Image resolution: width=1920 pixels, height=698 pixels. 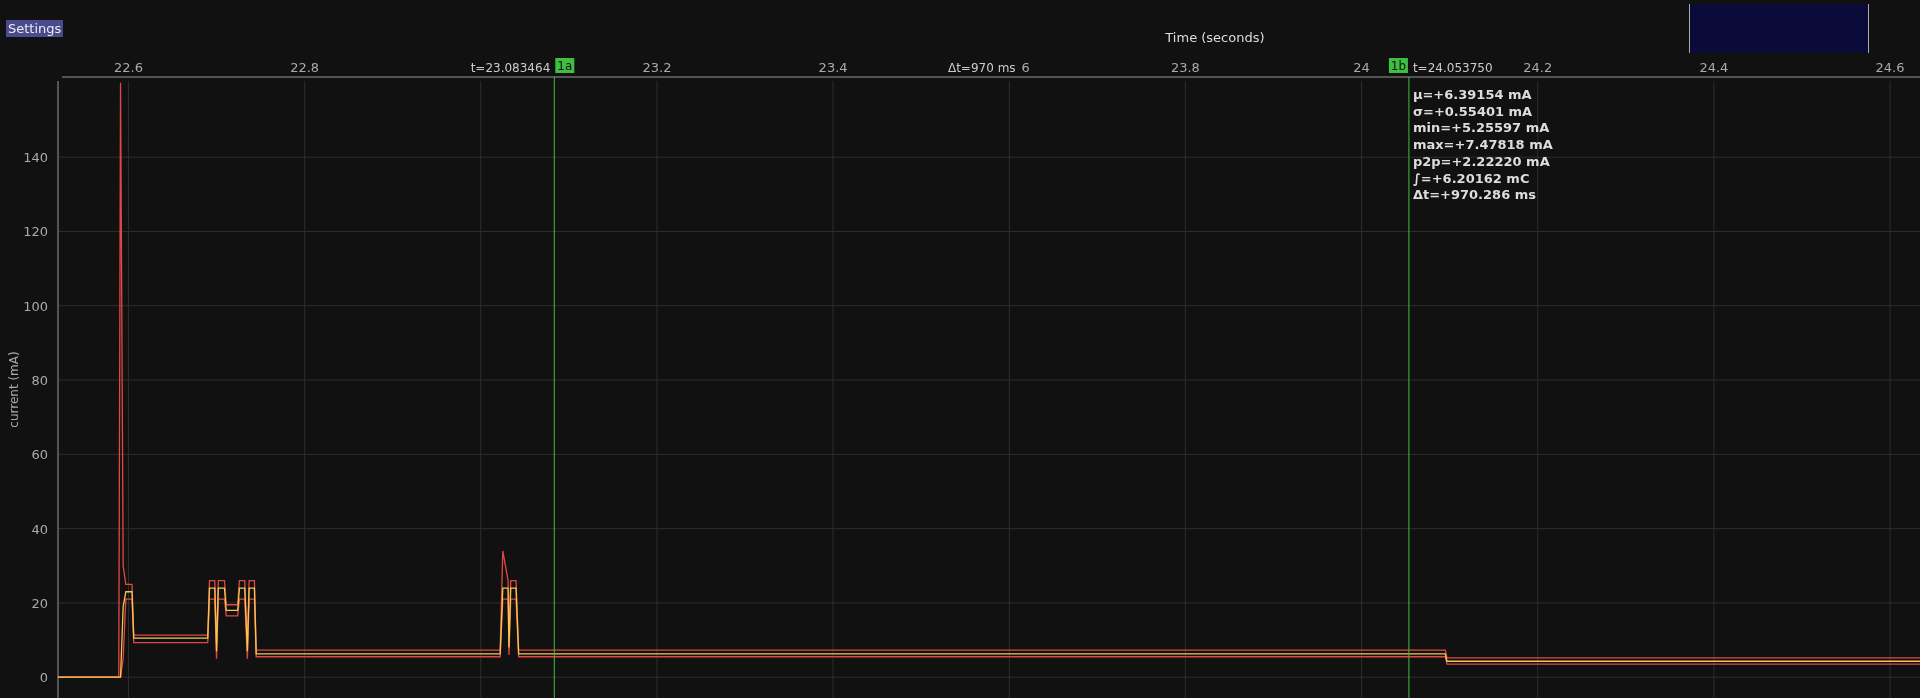 I want to click on y-tick-label: 0, so click(x=43, y=678).